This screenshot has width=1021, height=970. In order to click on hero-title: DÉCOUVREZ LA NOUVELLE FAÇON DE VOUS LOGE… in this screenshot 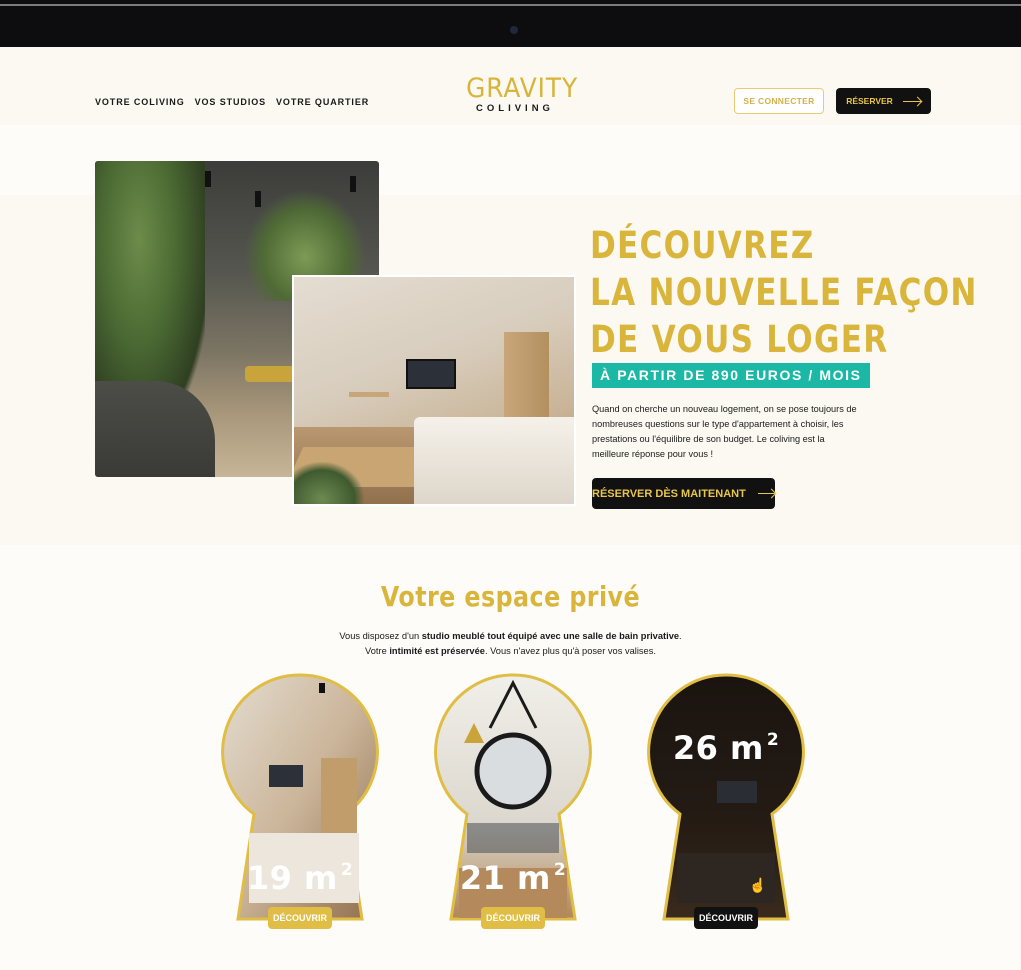, I will do `click(784, 292)`.